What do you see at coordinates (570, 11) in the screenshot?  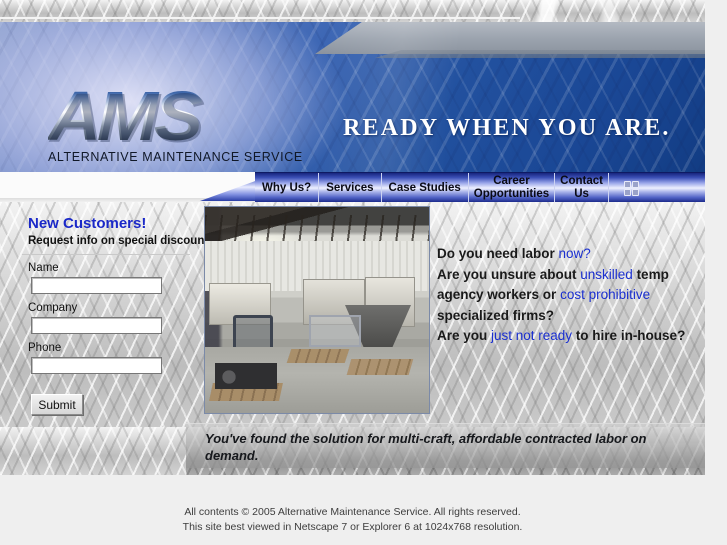 I see `top-diagonal-sheen` at bounding box center [570, 11].